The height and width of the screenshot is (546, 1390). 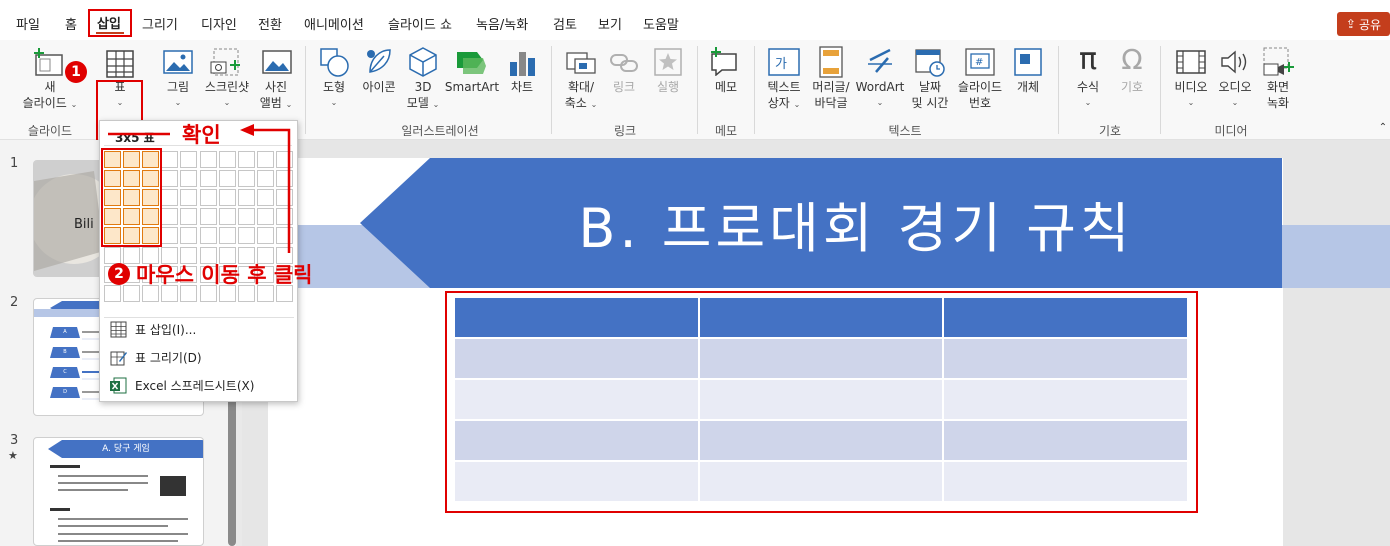 I want to click on star-action-icon, so click(x=668, y=62).